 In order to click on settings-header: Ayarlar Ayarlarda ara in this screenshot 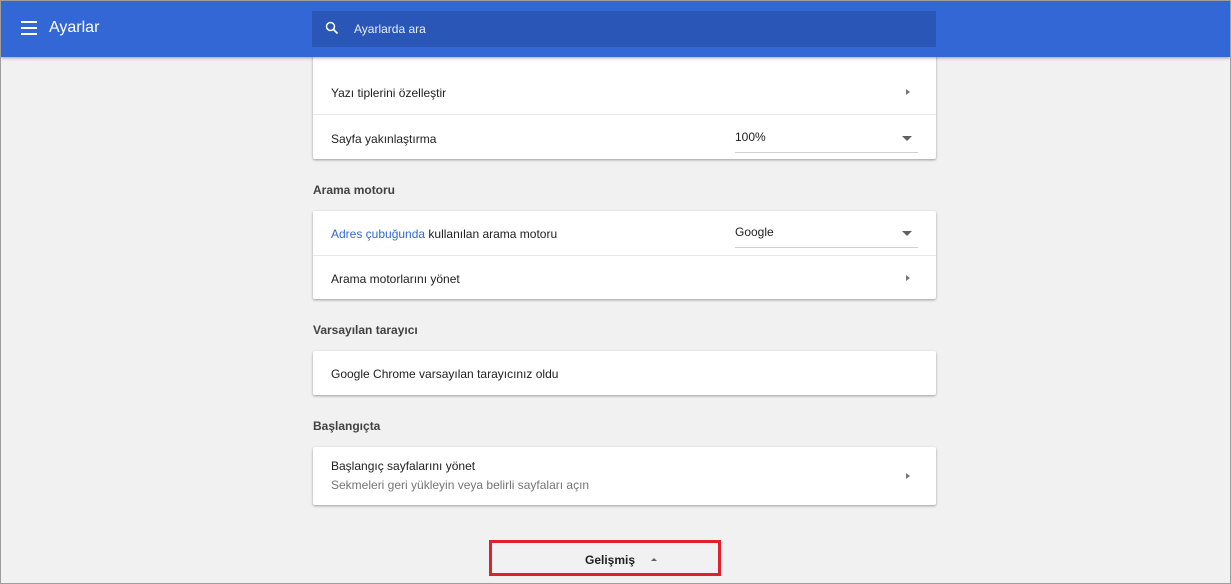, I will do `click(615, 29)`.